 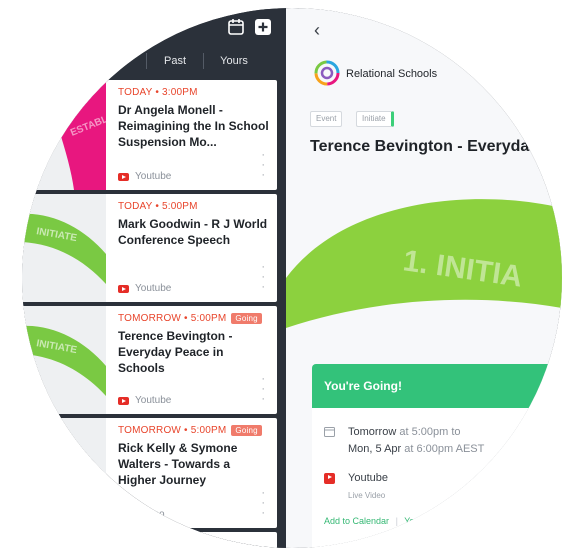 What do you see at coordinates (368, 478) in the screenshot?
I see `platform-name: Youtube` at bounding box center [368, 478].